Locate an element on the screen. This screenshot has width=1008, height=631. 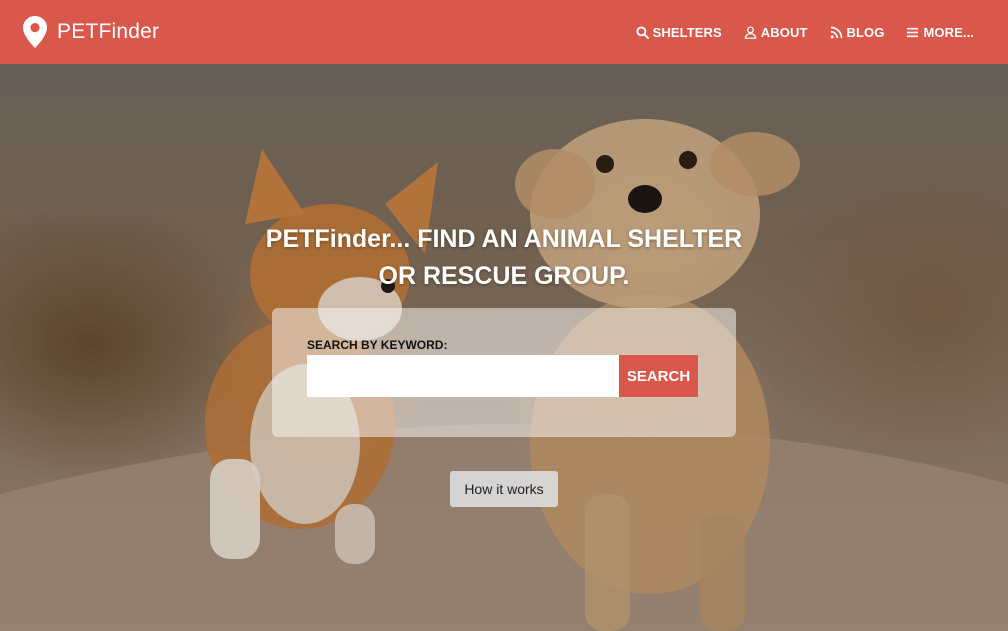
nav-item-label: BLOG is located at coordinates (865, 32).